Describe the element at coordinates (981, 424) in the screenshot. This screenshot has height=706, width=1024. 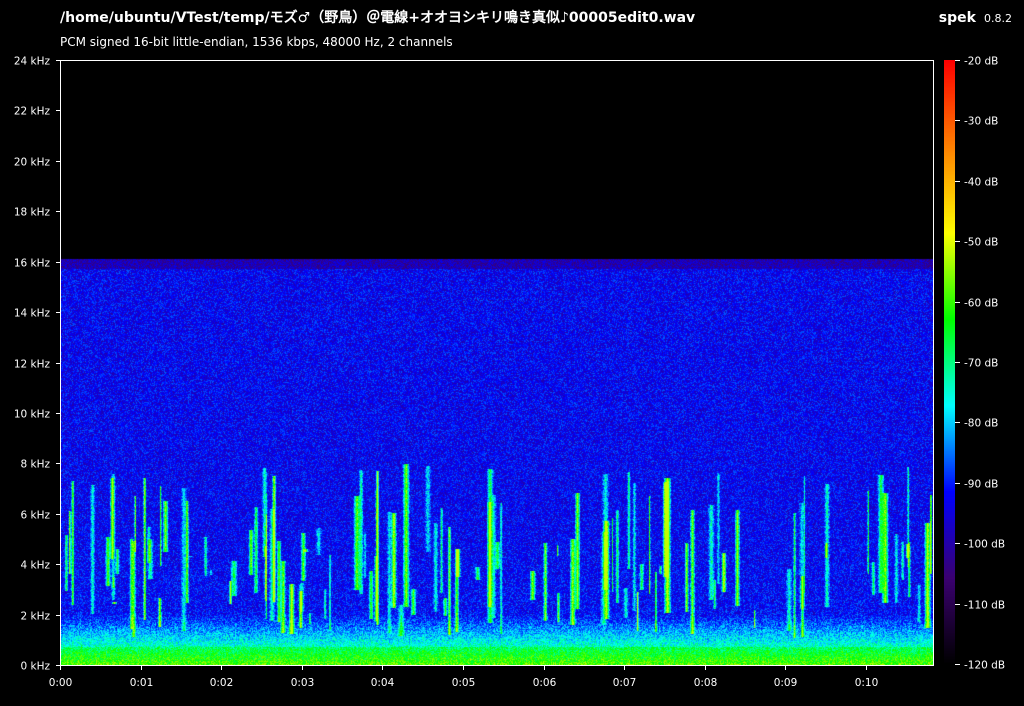
I see `colorbar-tick-label: -80 dB` at that location.